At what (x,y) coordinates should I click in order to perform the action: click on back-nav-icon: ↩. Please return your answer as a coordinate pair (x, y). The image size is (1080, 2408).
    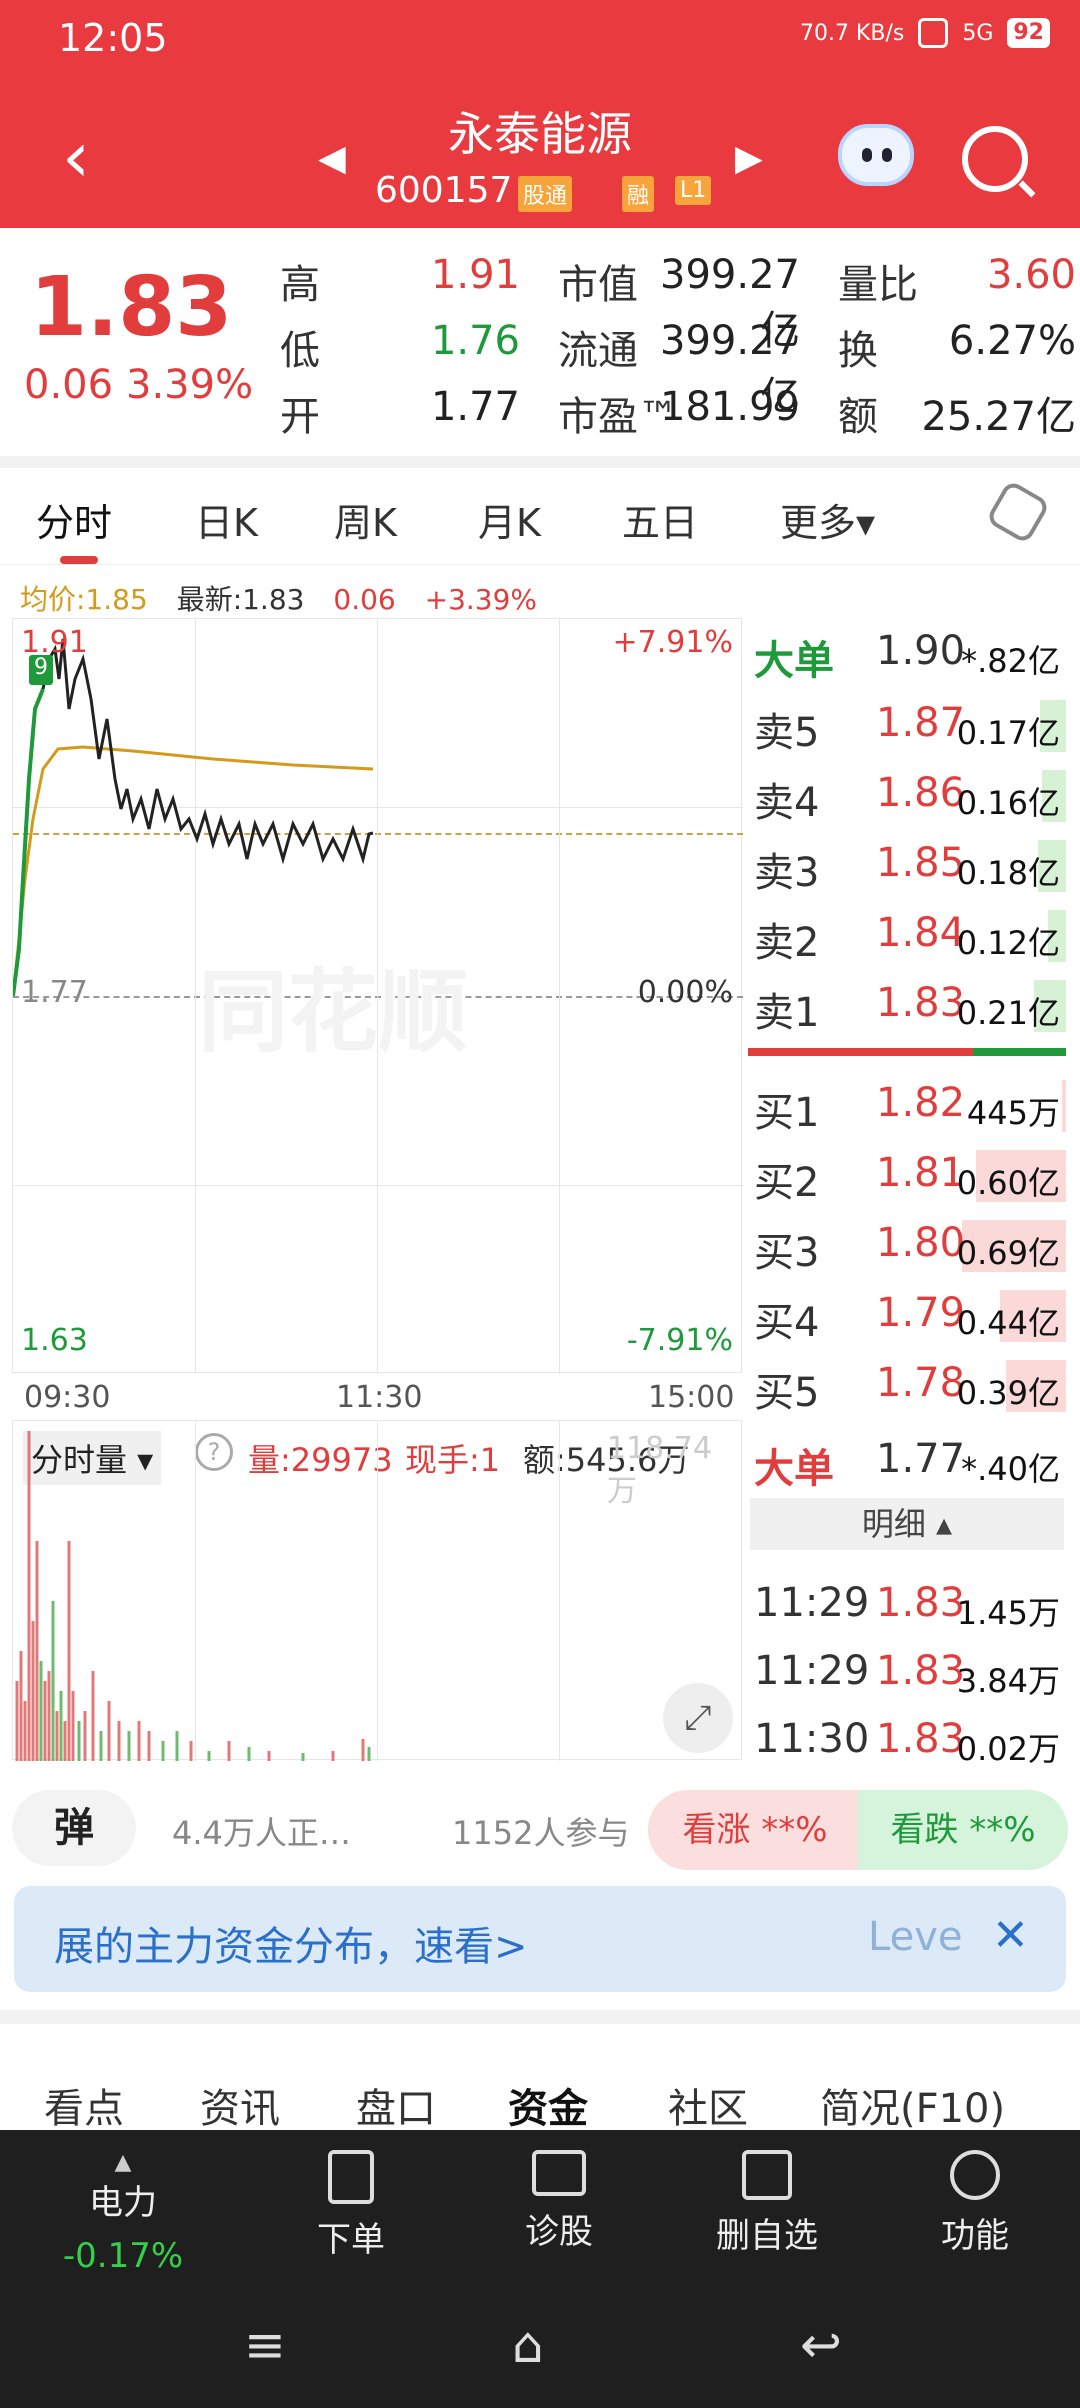
    Looking at the image, I should click on (821, 2345).